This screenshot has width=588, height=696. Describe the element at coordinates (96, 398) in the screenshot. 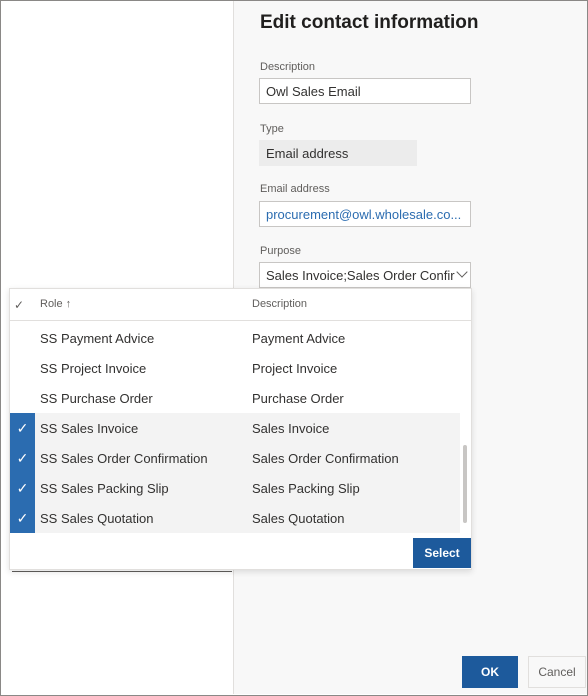

I see `role-cell: SS Purchase Order` at that location.